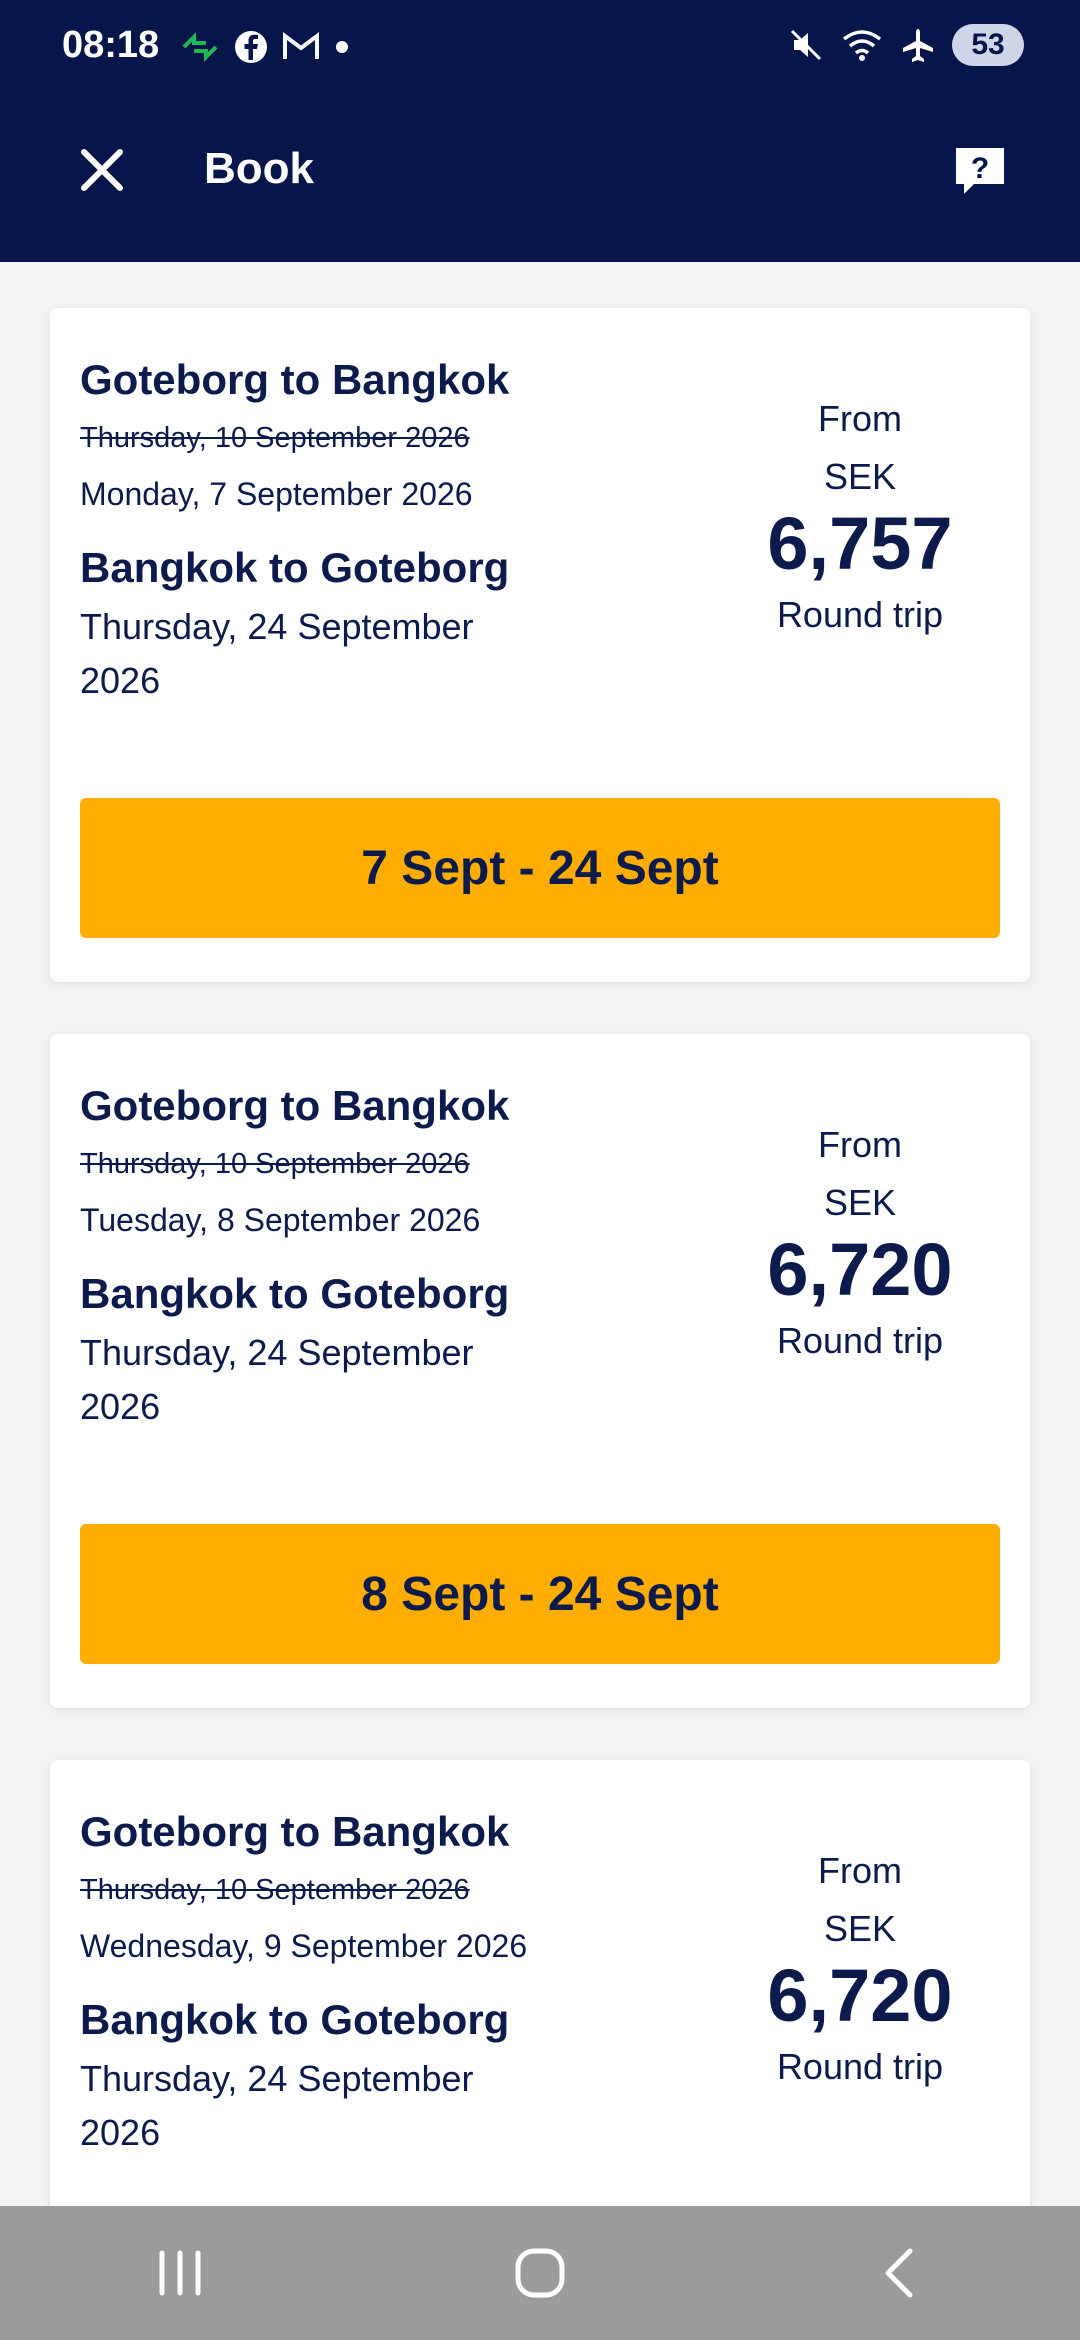 Image resolution: width=1080 pixels, height=2340 pixels. Describe the element at coordinates (540, 181) in the screenshot. I see `app-header: Book ?` at that location.